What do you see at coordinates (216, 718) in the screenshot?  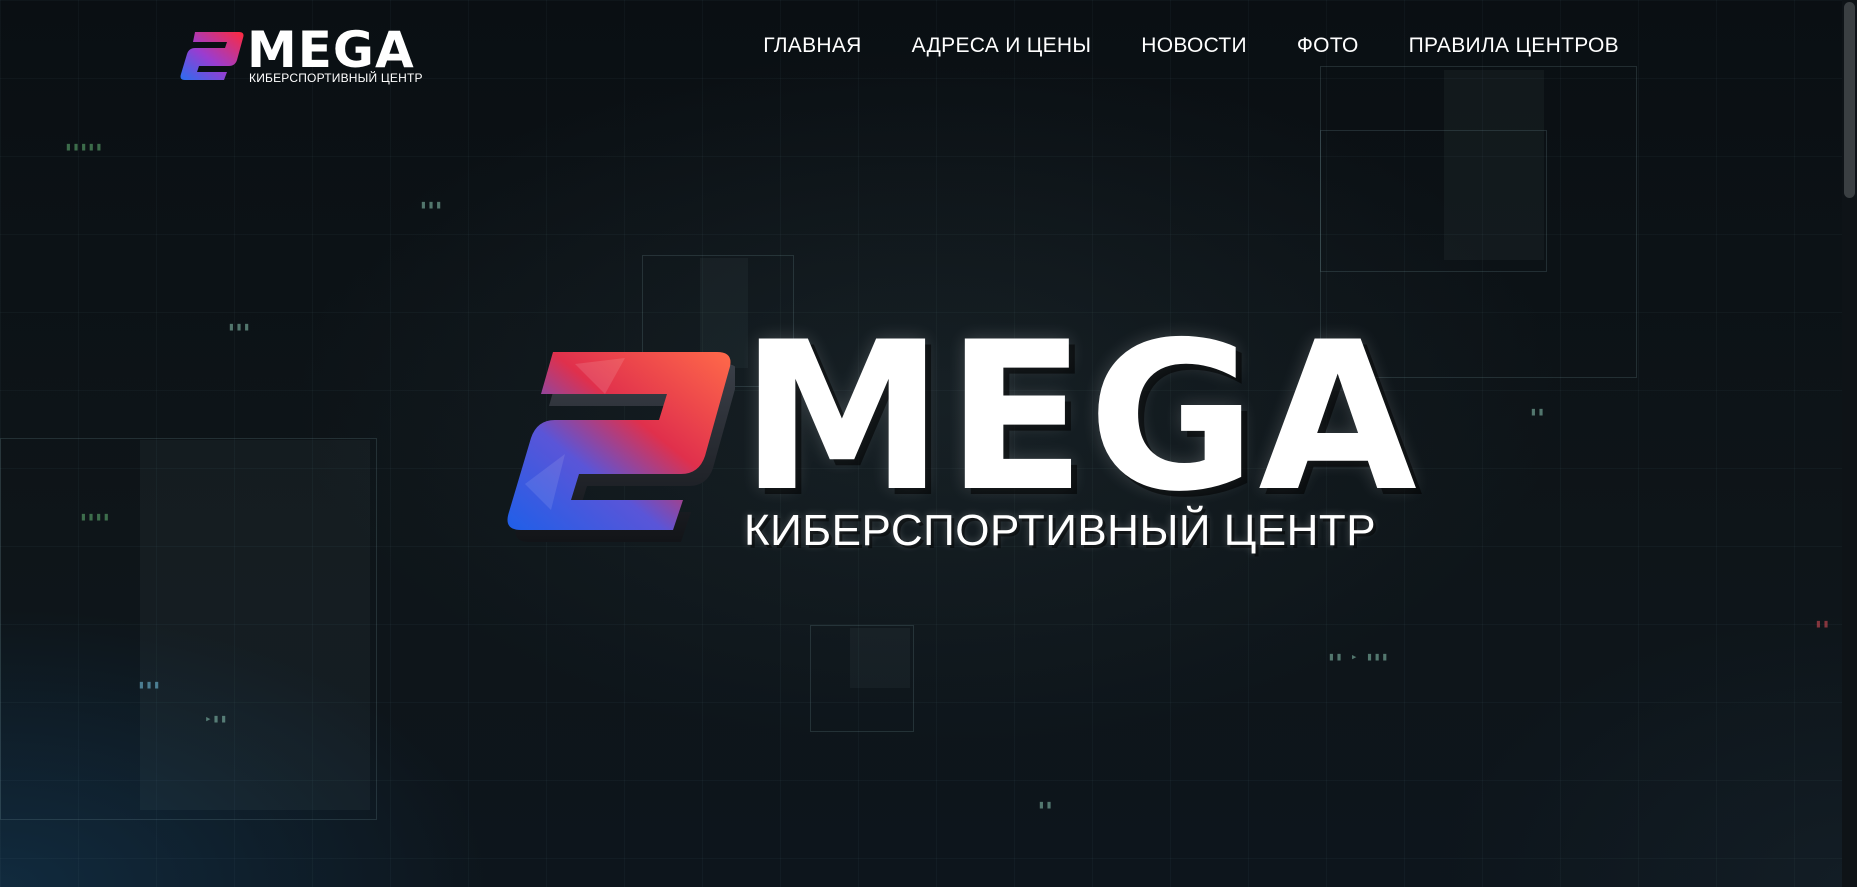 I see `glitch-marker: ▸▮▮` at bounding box center [216, 718].